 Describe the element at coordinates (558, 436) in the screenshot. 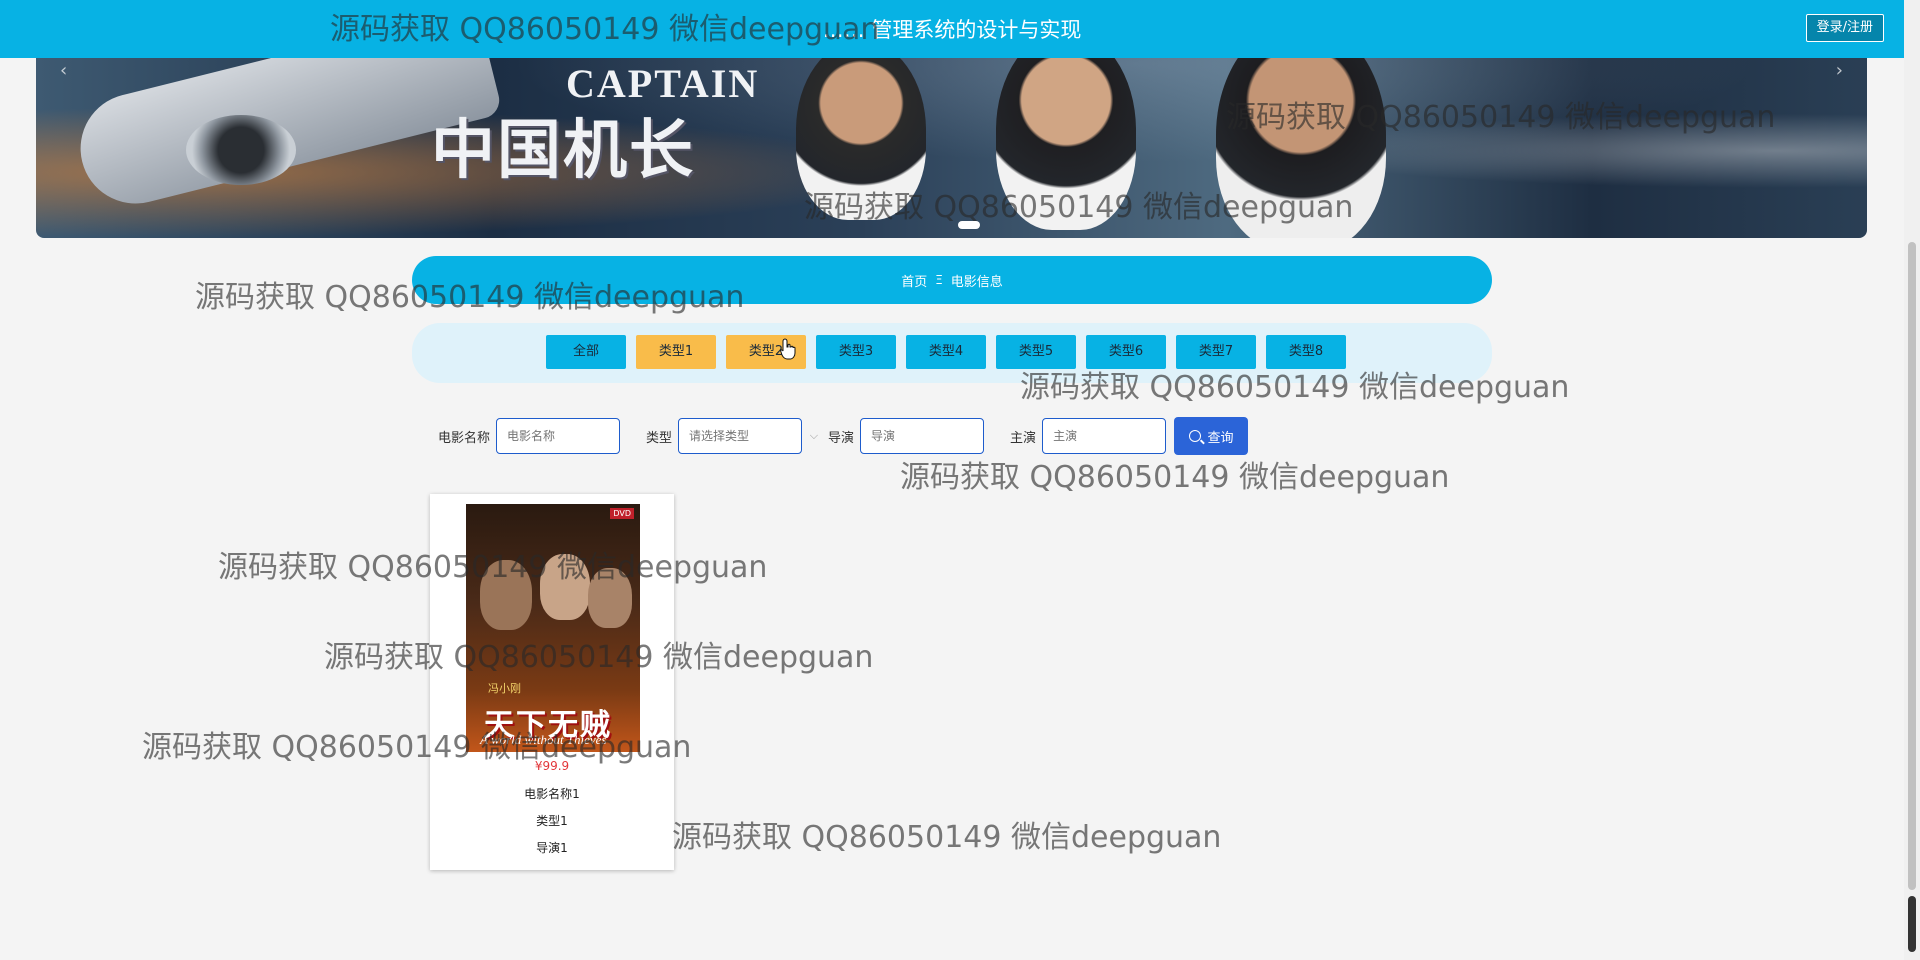

I see `movie-name-input` at that location.